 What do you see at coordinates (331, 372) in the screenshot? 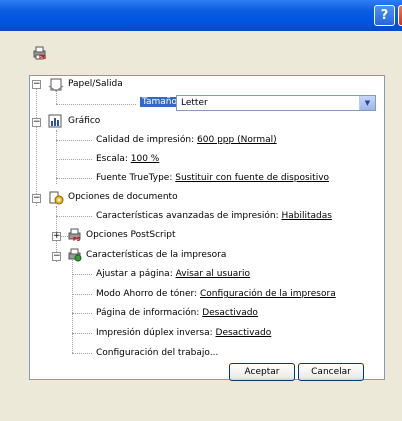
I see `cancel-button: Cancelar` at bounding box center [331, 372].